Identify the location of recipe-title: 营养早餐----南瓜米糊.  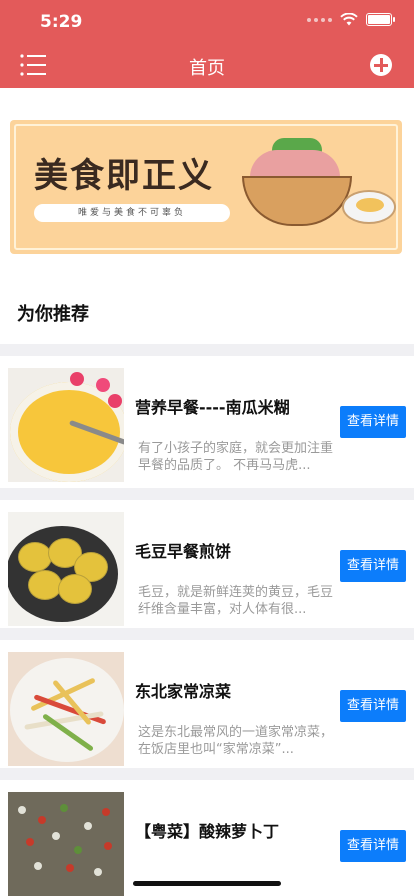
(212, 407).